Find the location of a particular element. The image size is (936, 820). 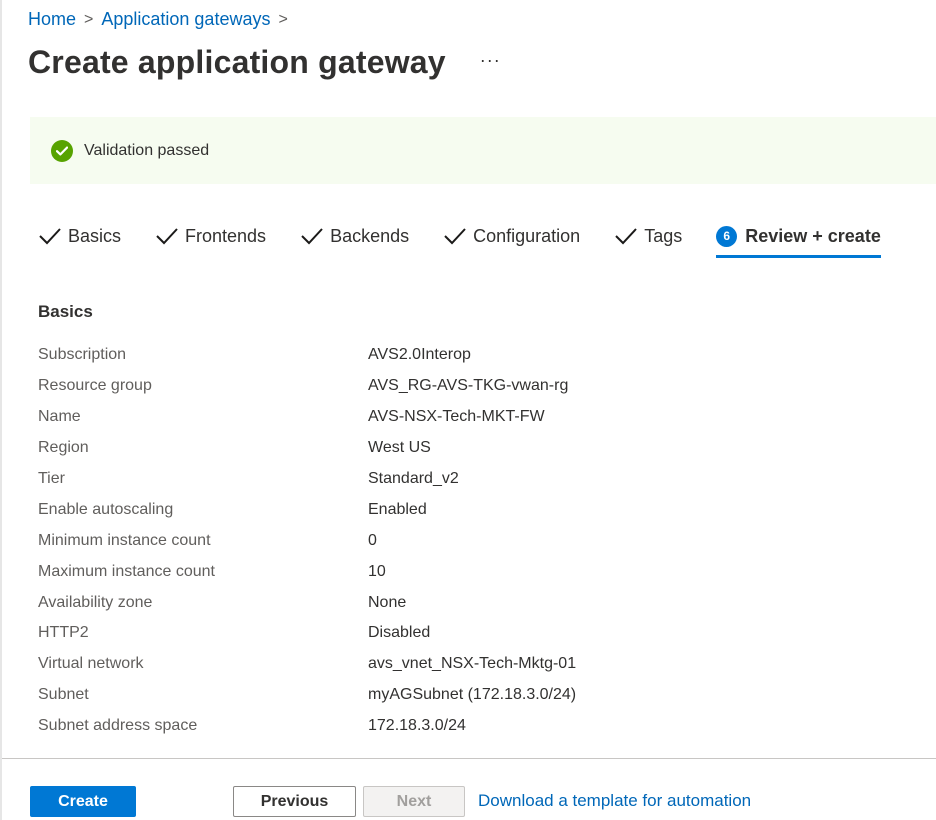

tab-configuration: Configuration is located at coordinates (511, 236).